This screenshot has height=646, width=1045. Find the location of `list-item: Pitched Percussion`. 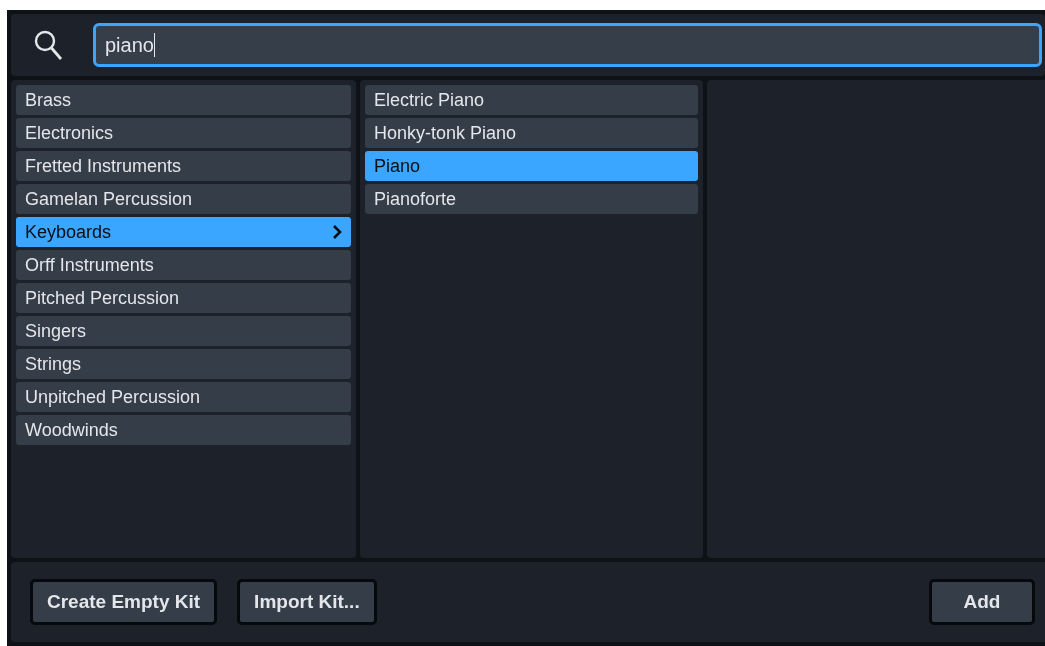

list-item: Pitched Percussion is located at coordinates (183, 298).